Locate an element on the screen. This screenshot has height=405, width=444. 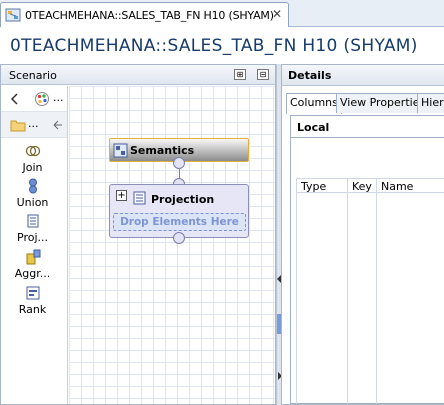
palette-icon is located at coordinates (42, 99).